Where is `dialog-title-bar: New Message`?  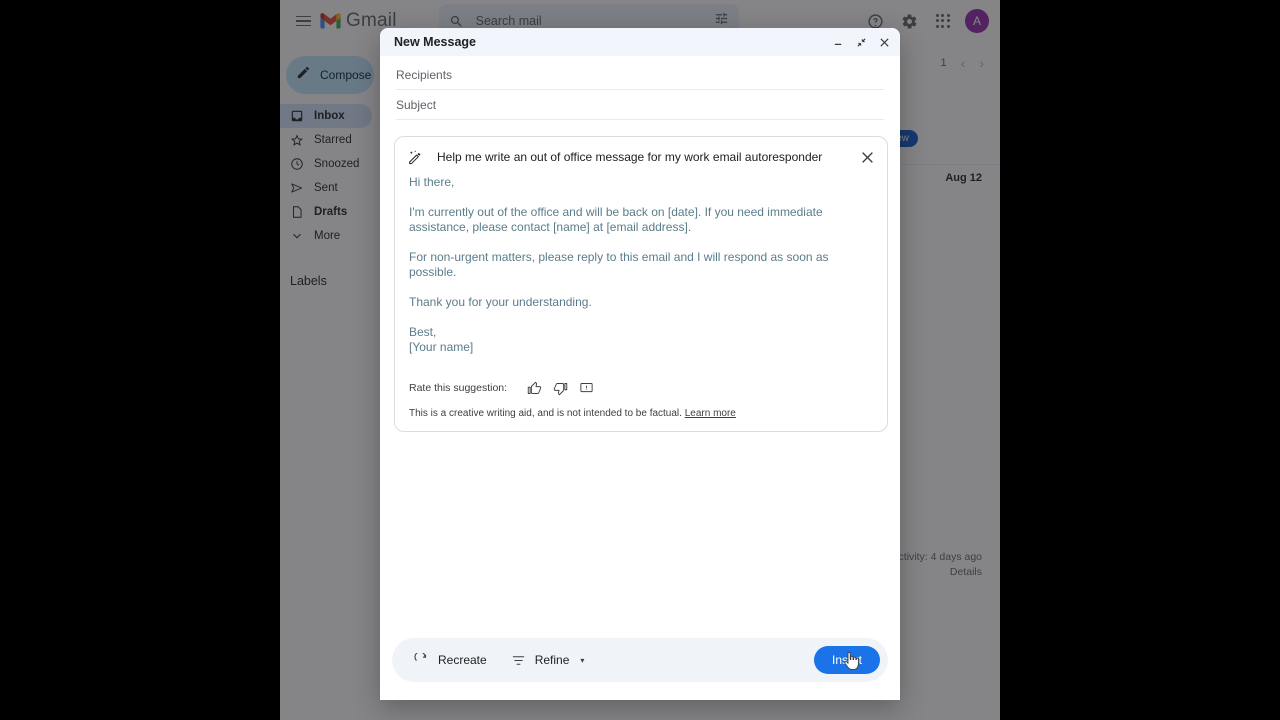
dialog-title-bar: New Message is located at coordinates (640, 42).